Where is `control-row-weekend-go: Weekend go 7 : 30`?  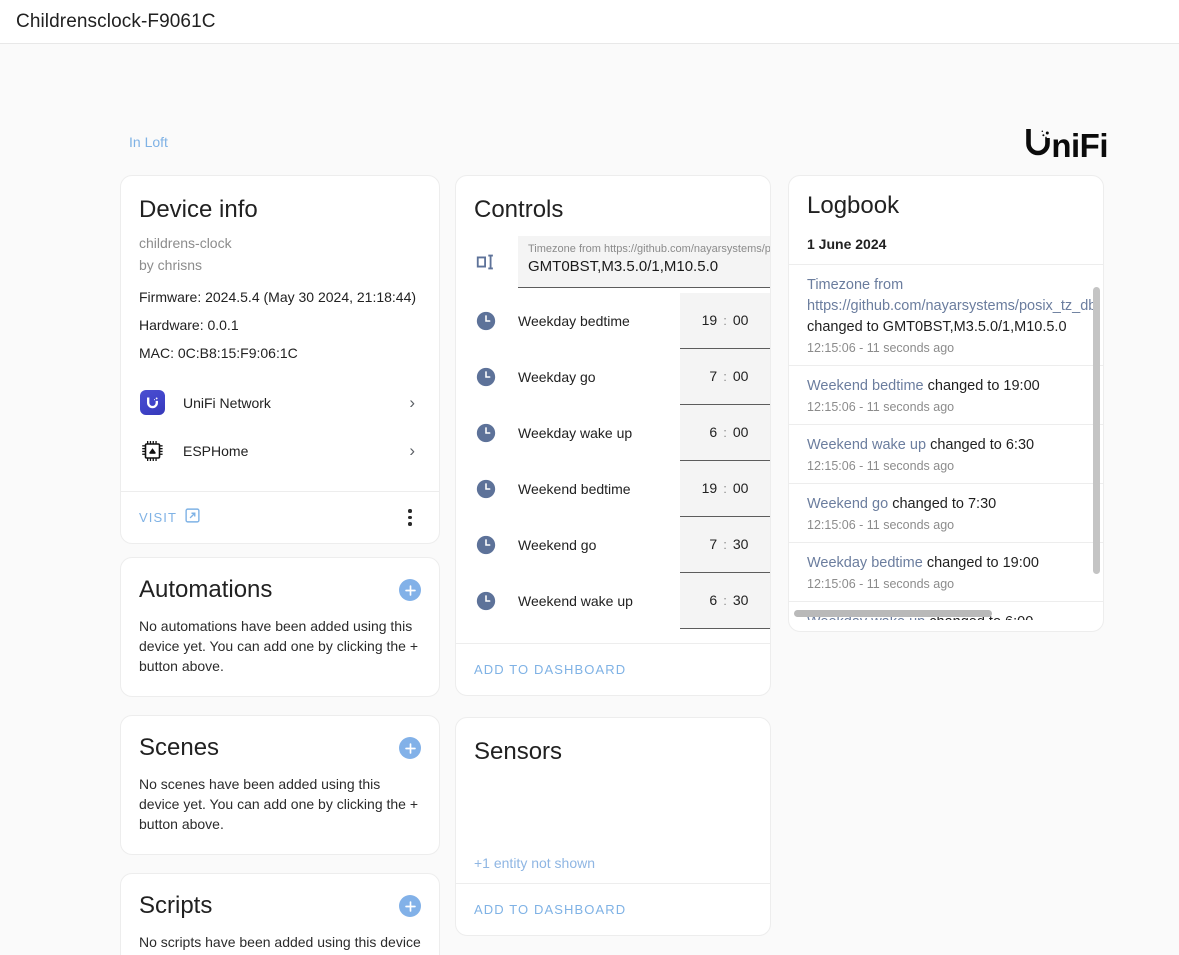
control-row-weekend-go: Weekend go 7 : 30 is located at coordinates (613, 544).